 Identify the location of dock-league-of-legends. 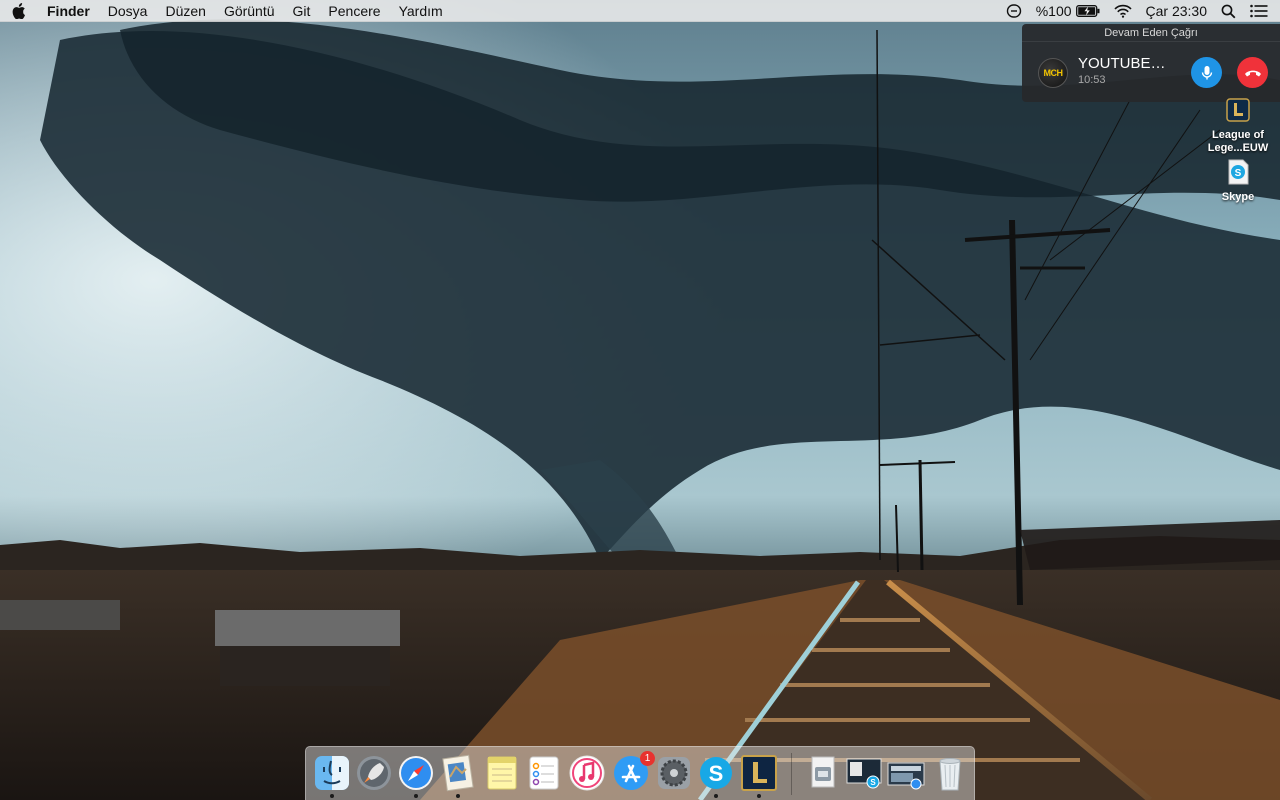
(759, 773).